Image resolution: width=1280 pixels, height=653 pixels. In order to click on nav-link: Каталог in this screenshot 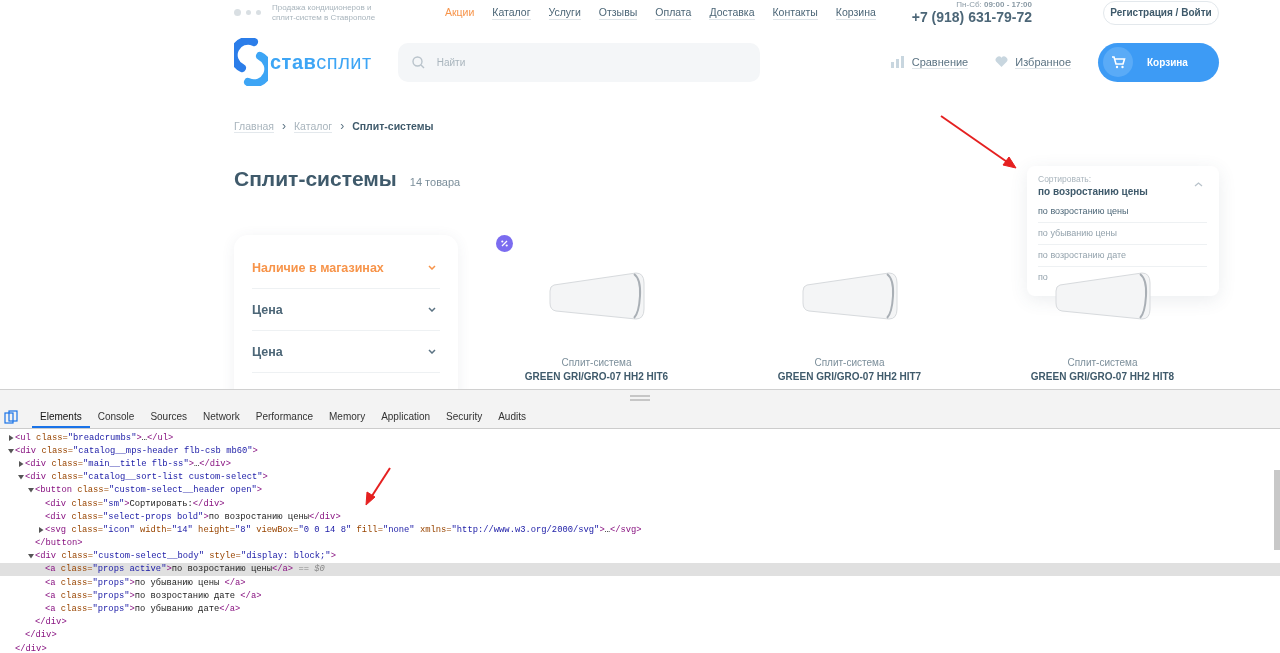, I will do `click(511, 12)`.